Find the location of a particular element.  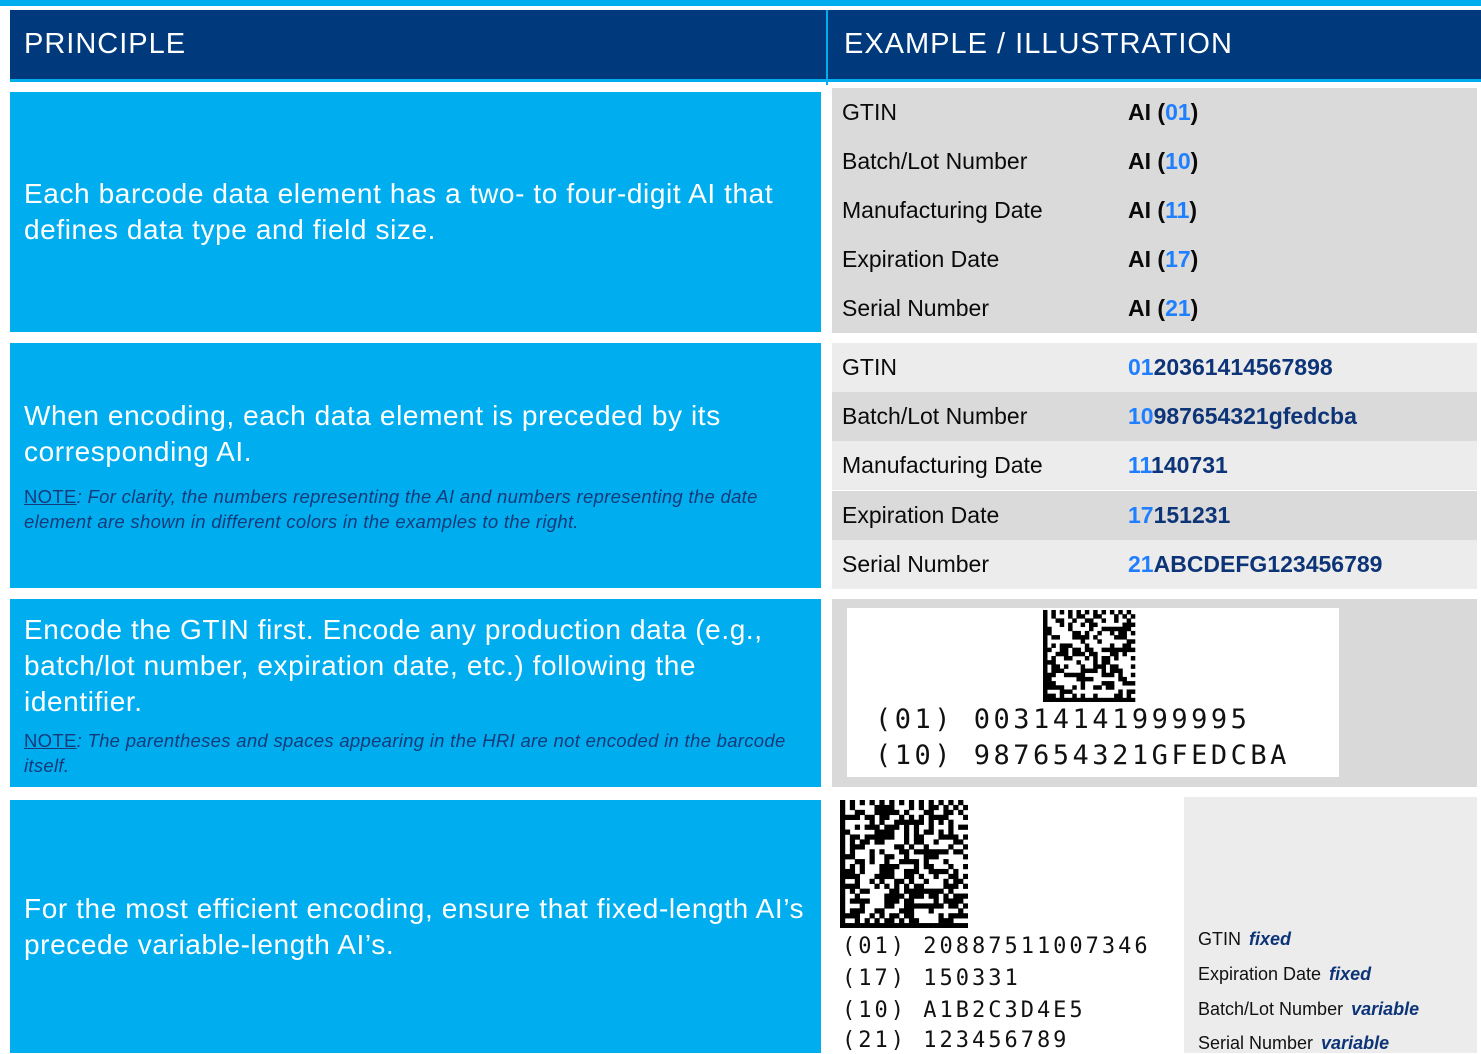

example-row: Manufacturing Date 11140731 is located at coordinates (1154, 465).